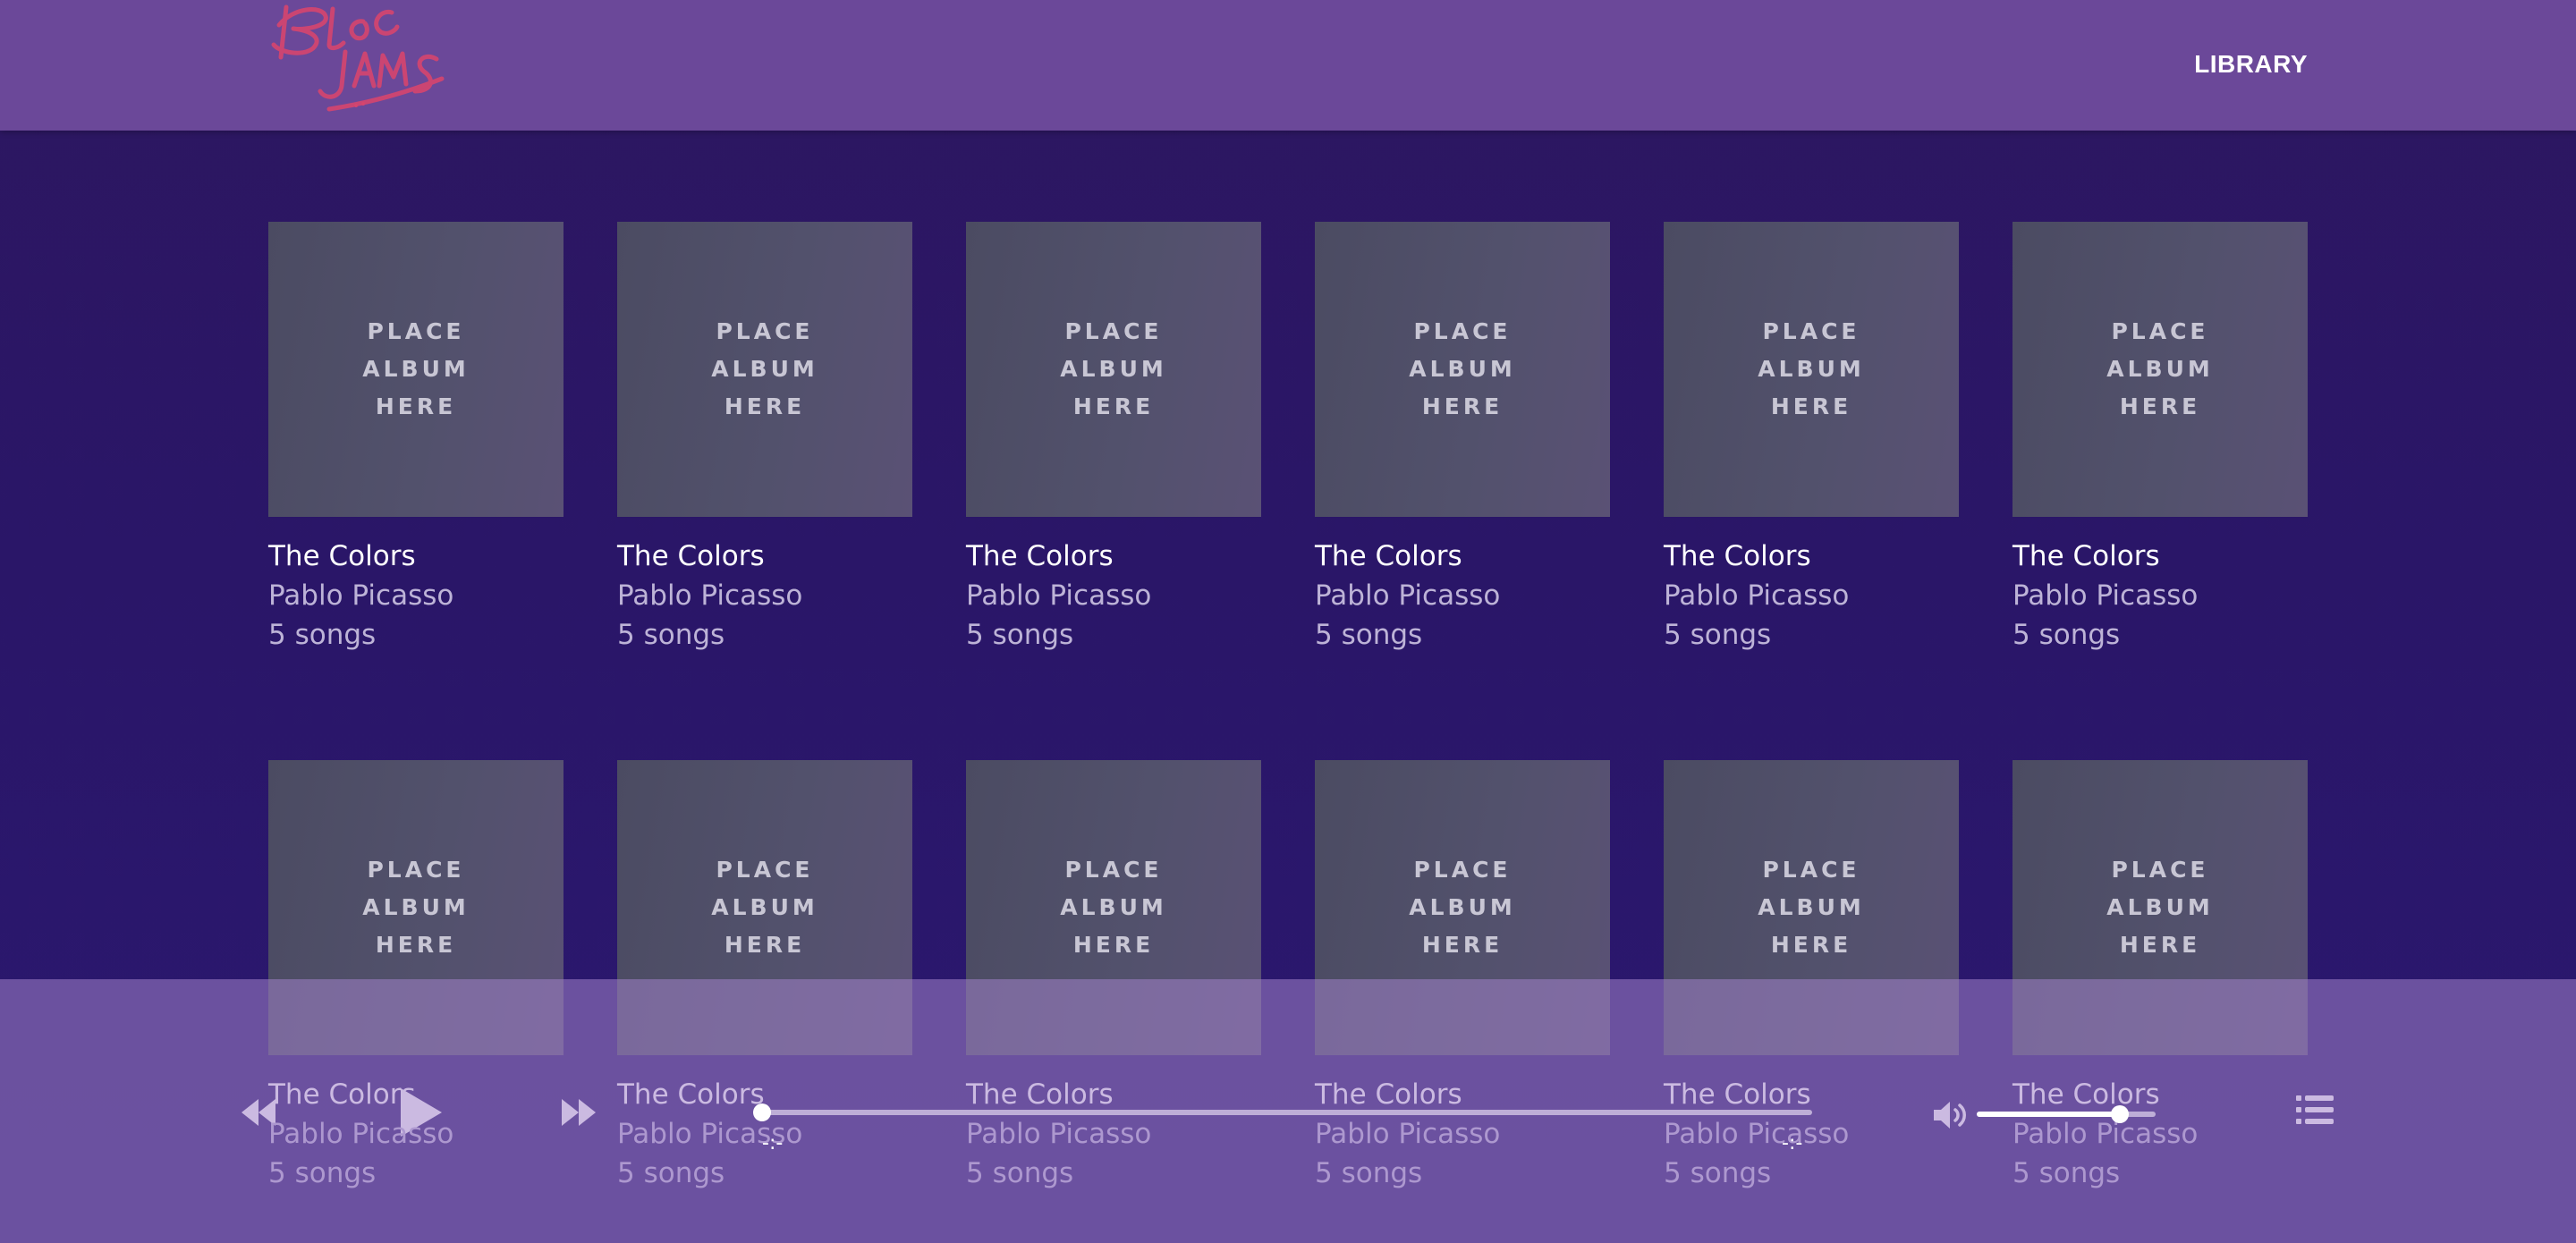 The image size is (2576, 1243). What do you see at coordinates (762, 1112) in the screenshot?
I see `seek-handle` at bounding box center [762, 1112].